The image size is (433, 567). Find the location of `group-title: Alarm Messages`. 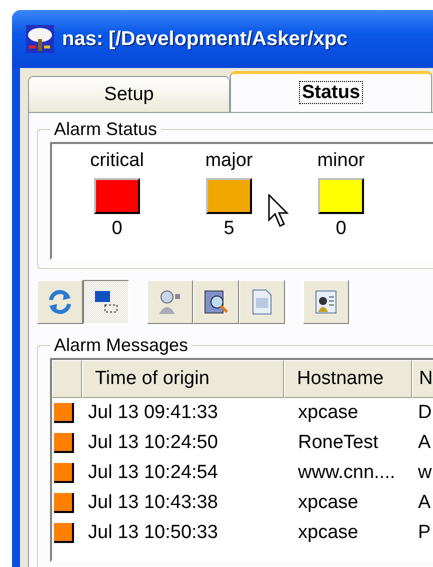

group-title: Alarm Messages is located at coordinates (121, 345).